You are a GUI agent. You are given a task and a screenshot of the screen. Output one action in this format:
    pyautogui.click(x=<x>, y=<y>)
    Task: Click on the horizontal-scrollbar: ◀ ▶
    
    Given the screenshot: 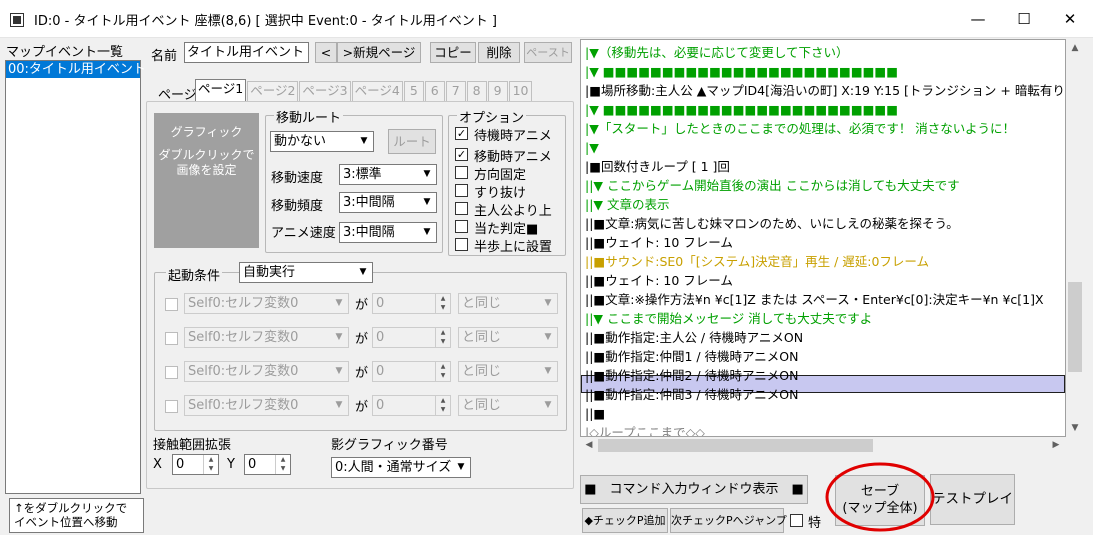 What is the action you would take?
    pyautogui.click(x=823, y=445)
    